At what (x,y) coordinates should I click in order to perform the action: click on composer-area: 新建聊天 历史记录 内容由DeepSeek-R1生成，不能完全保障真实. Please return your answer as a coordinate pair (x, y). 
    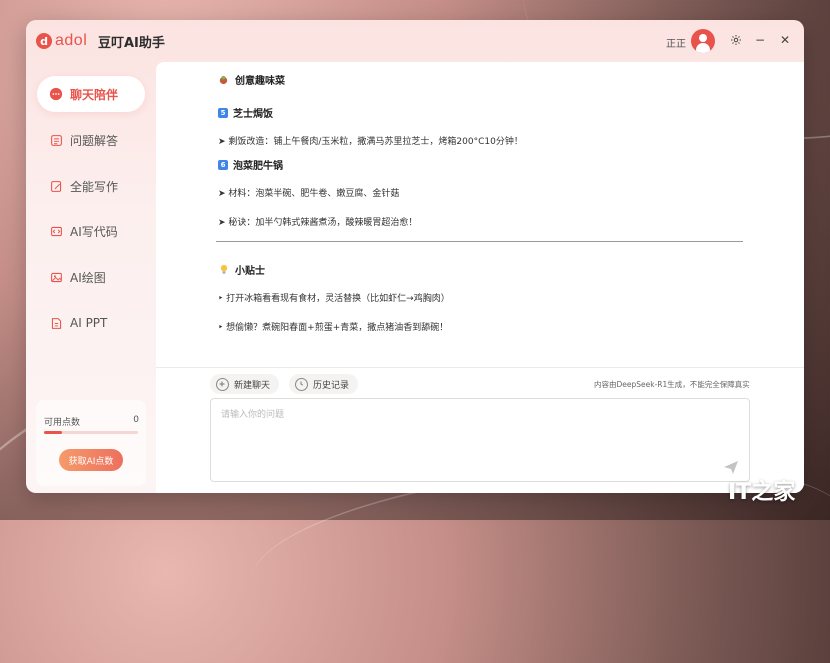
    Looking at the image, I should click on (480, 430).